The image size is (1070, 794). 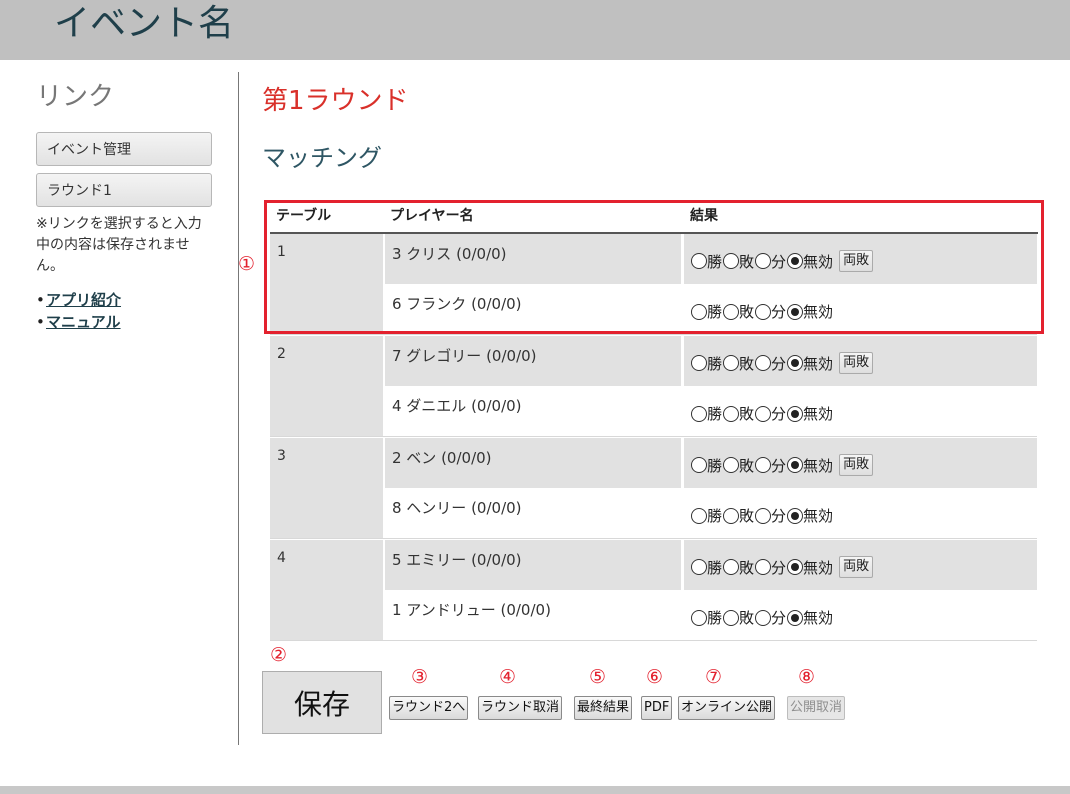 What do you see at coordinates (816, 708) in the screenshot?
I see `unpublish-button: 公開取消` at bounding box center [816, 708].